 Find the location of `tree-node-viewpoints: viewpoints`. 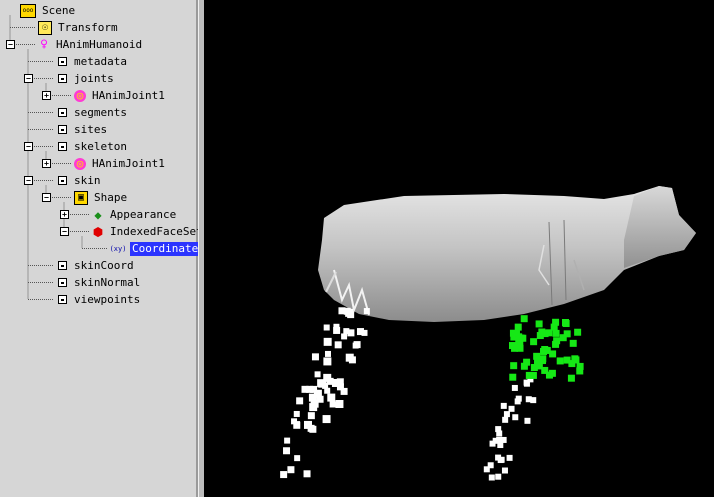

tree-node-viewpoints: viewpoints is located at coordinates (99, 299).